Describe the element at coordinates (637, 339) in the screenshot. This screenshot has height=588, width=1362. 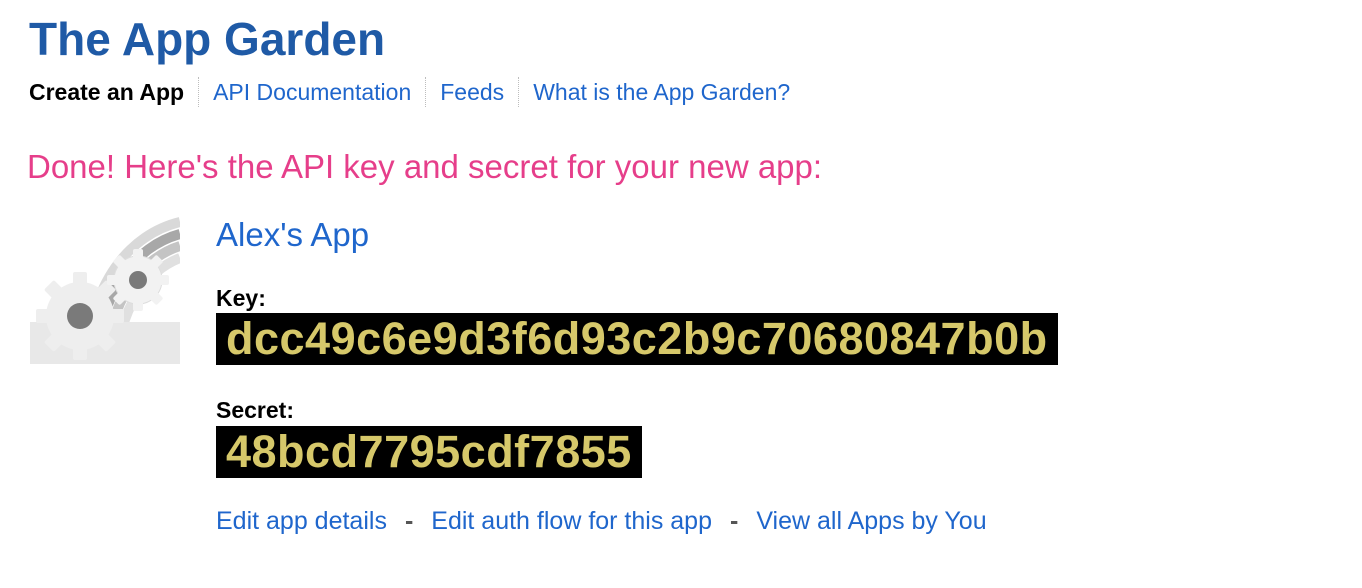
I see `api-key-value: dcc49c6e9d3f6d93c2b9c70680847b0b` at that location.